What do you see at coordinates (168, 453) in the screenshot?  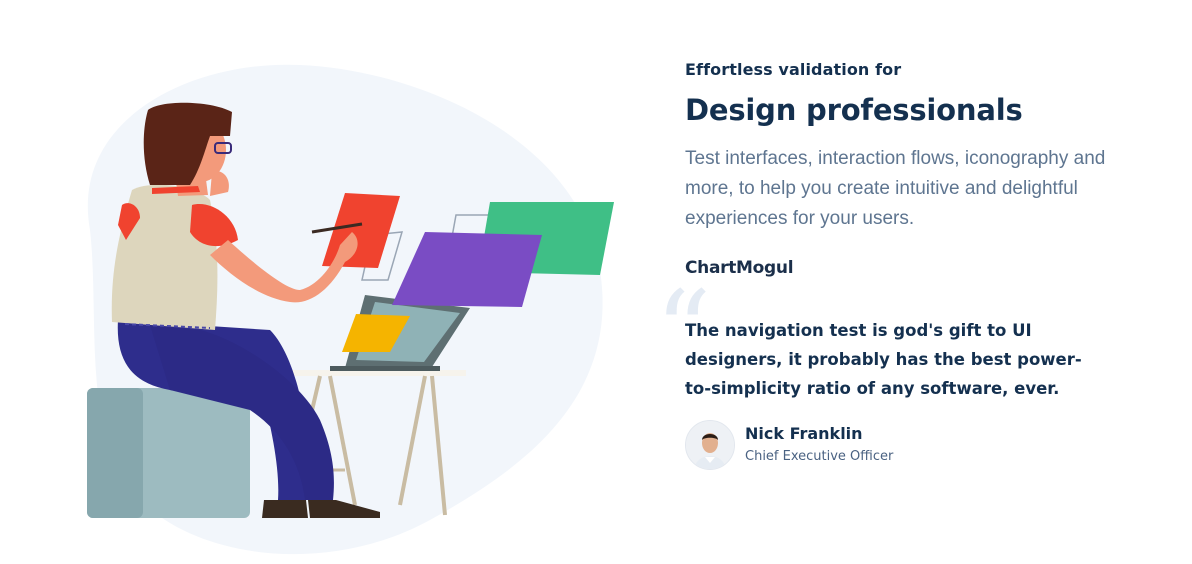 I see `stool` at bounding box center [168, 453].